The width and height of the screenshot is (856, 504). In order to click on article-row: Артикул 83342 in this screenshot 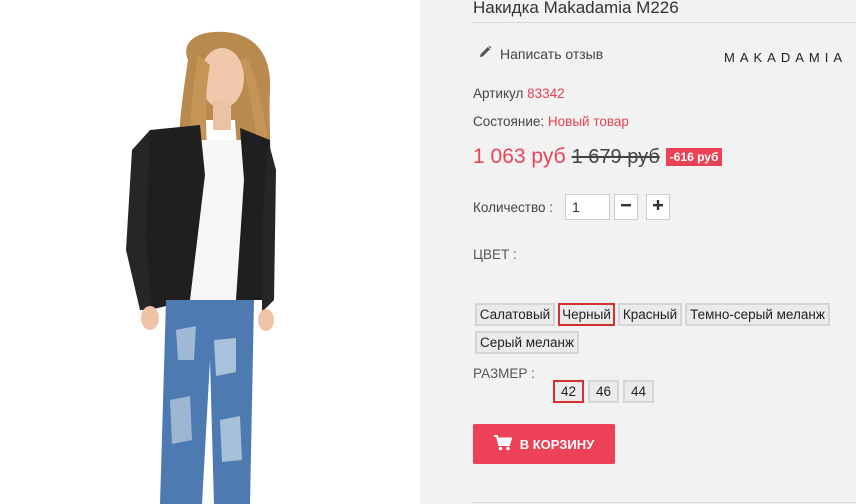, I will do `click(519, 93)`.